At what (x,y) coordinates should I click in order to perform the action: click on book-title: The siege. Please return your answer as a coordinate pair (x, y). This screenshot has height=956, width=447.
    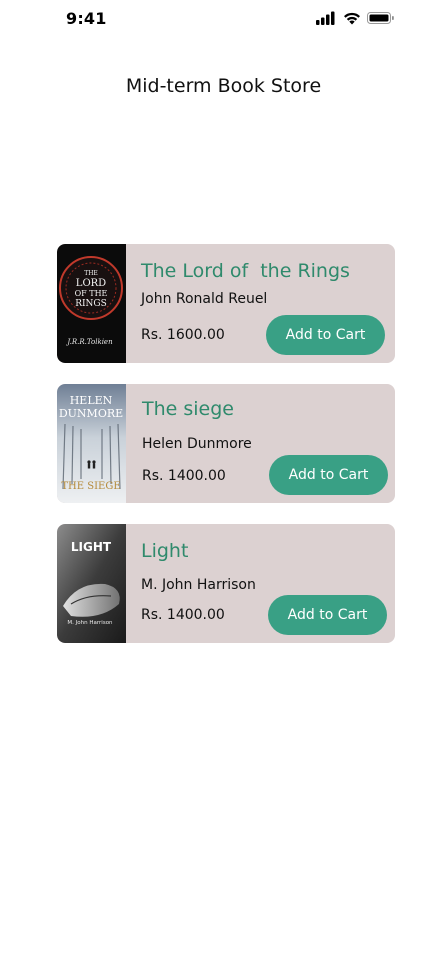
    Looking at the image, I should click on (188, 409).